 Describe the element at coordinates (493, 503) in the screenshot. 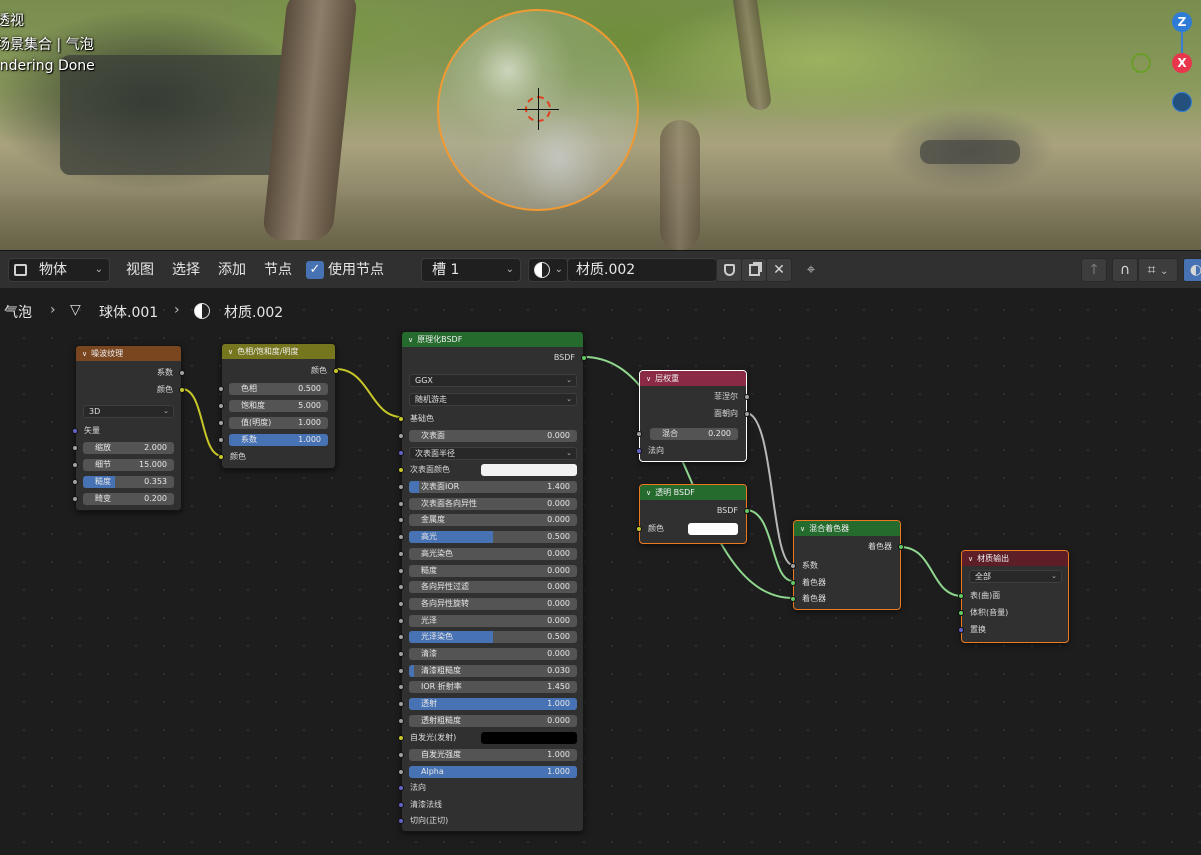

I see `principled-field: 次表面各向异性 0.000` at that location.